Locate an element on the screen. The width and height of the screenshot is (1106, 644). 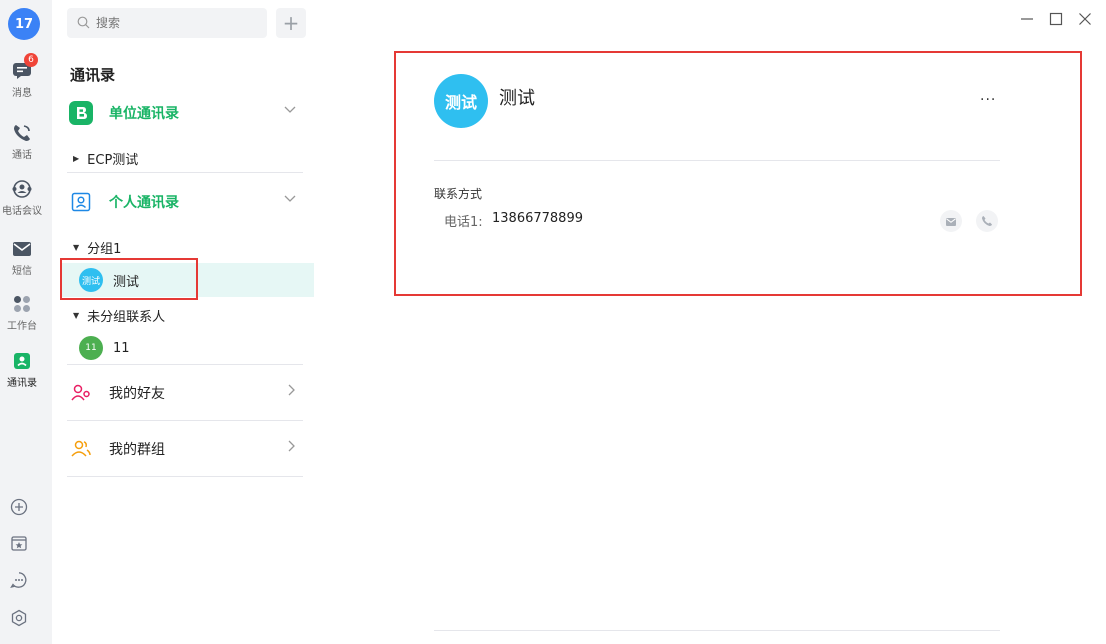
section-label: 单位通讯录 is located at coordinates (144, 114).